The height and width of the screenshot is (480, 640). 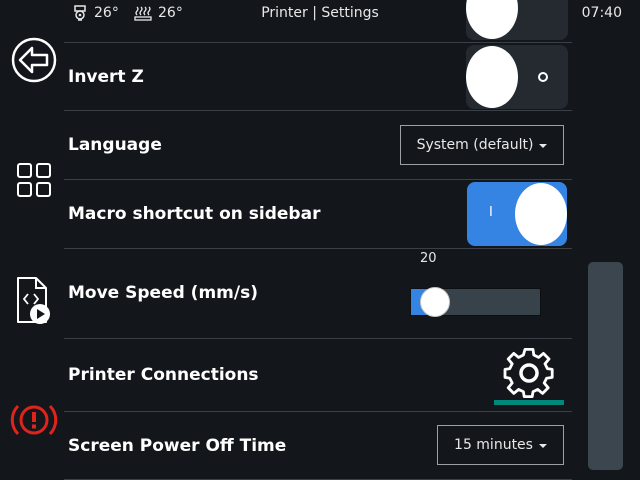 What do you see at coordinates (106, 77) in the screenshot?
I see `invert-z-label: Invert Z` at bounding box center [106, 77].